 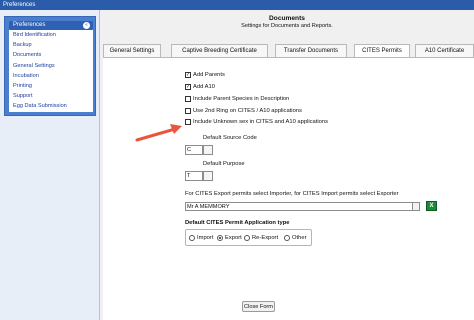 I want to click on nav-header: Preferences «, so click(x=51, y=25).